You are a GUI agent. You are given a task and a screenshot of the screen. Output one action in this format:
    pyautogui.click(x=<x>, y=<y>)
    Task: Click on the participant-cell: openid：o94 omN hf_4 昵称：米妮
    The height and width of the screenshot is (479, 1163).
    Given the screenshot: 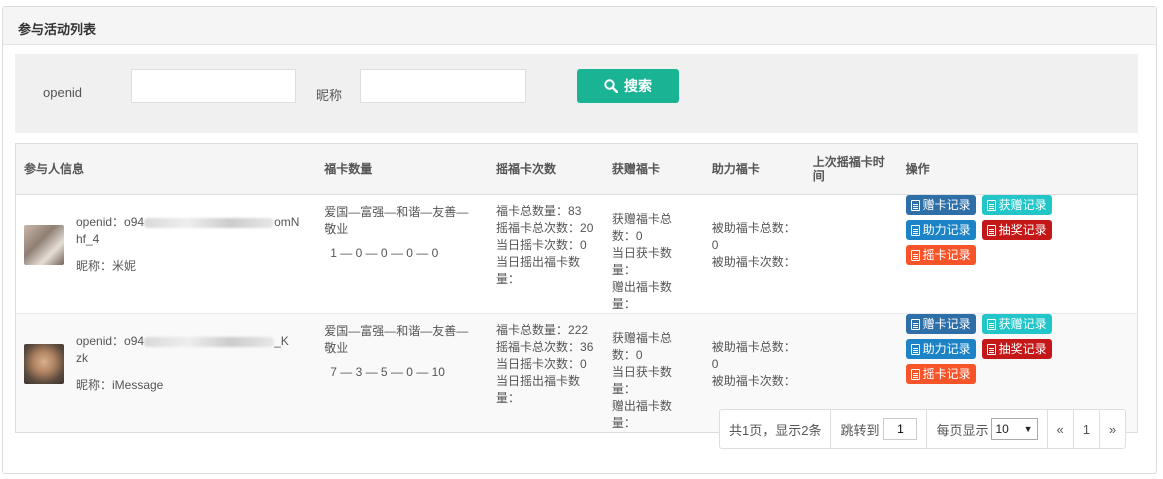 What is the action you would take?
    pyautogui.click(x=166, y=254)
    